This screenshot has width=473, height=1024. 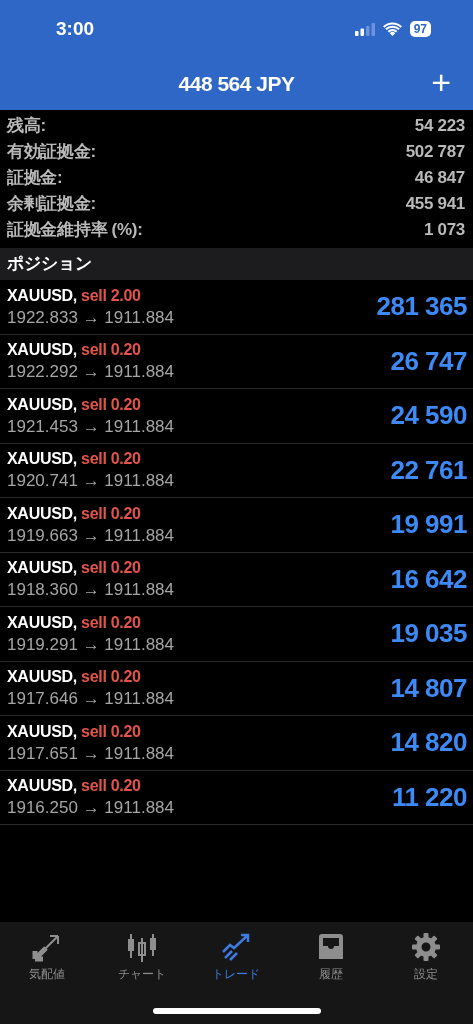 What do you see at coordinates (236, 957) in the screenshot?
I see `tab-item: トレード` at bounding box center [236, 957].